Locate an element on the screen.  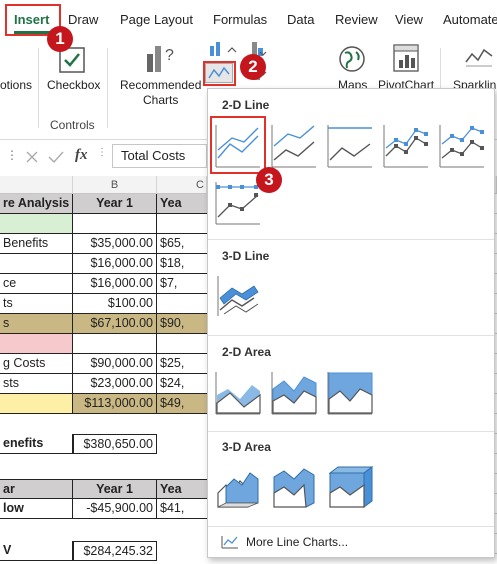
cell-c-row-4: $7, is located at coordinates (182, 284).